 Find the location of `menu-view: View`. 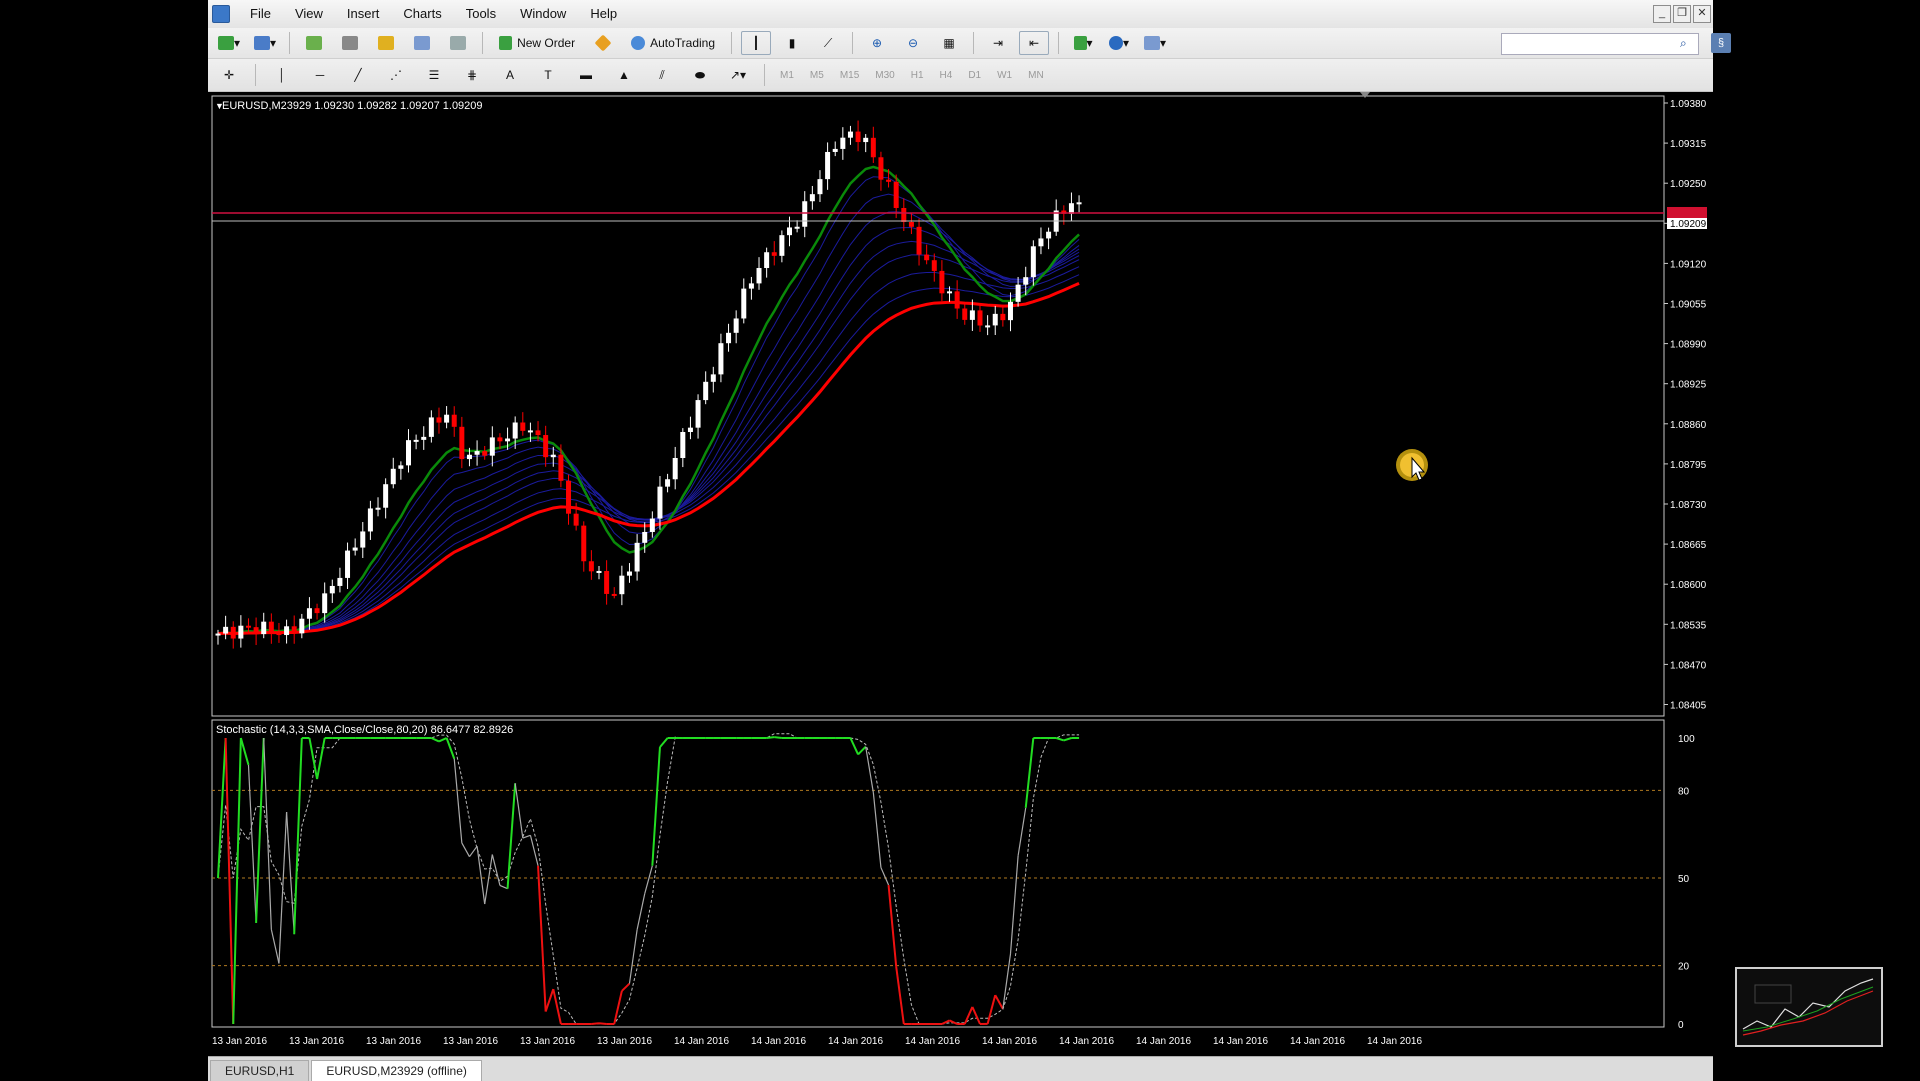

menu-view: View is located at coordinates (309, 13).